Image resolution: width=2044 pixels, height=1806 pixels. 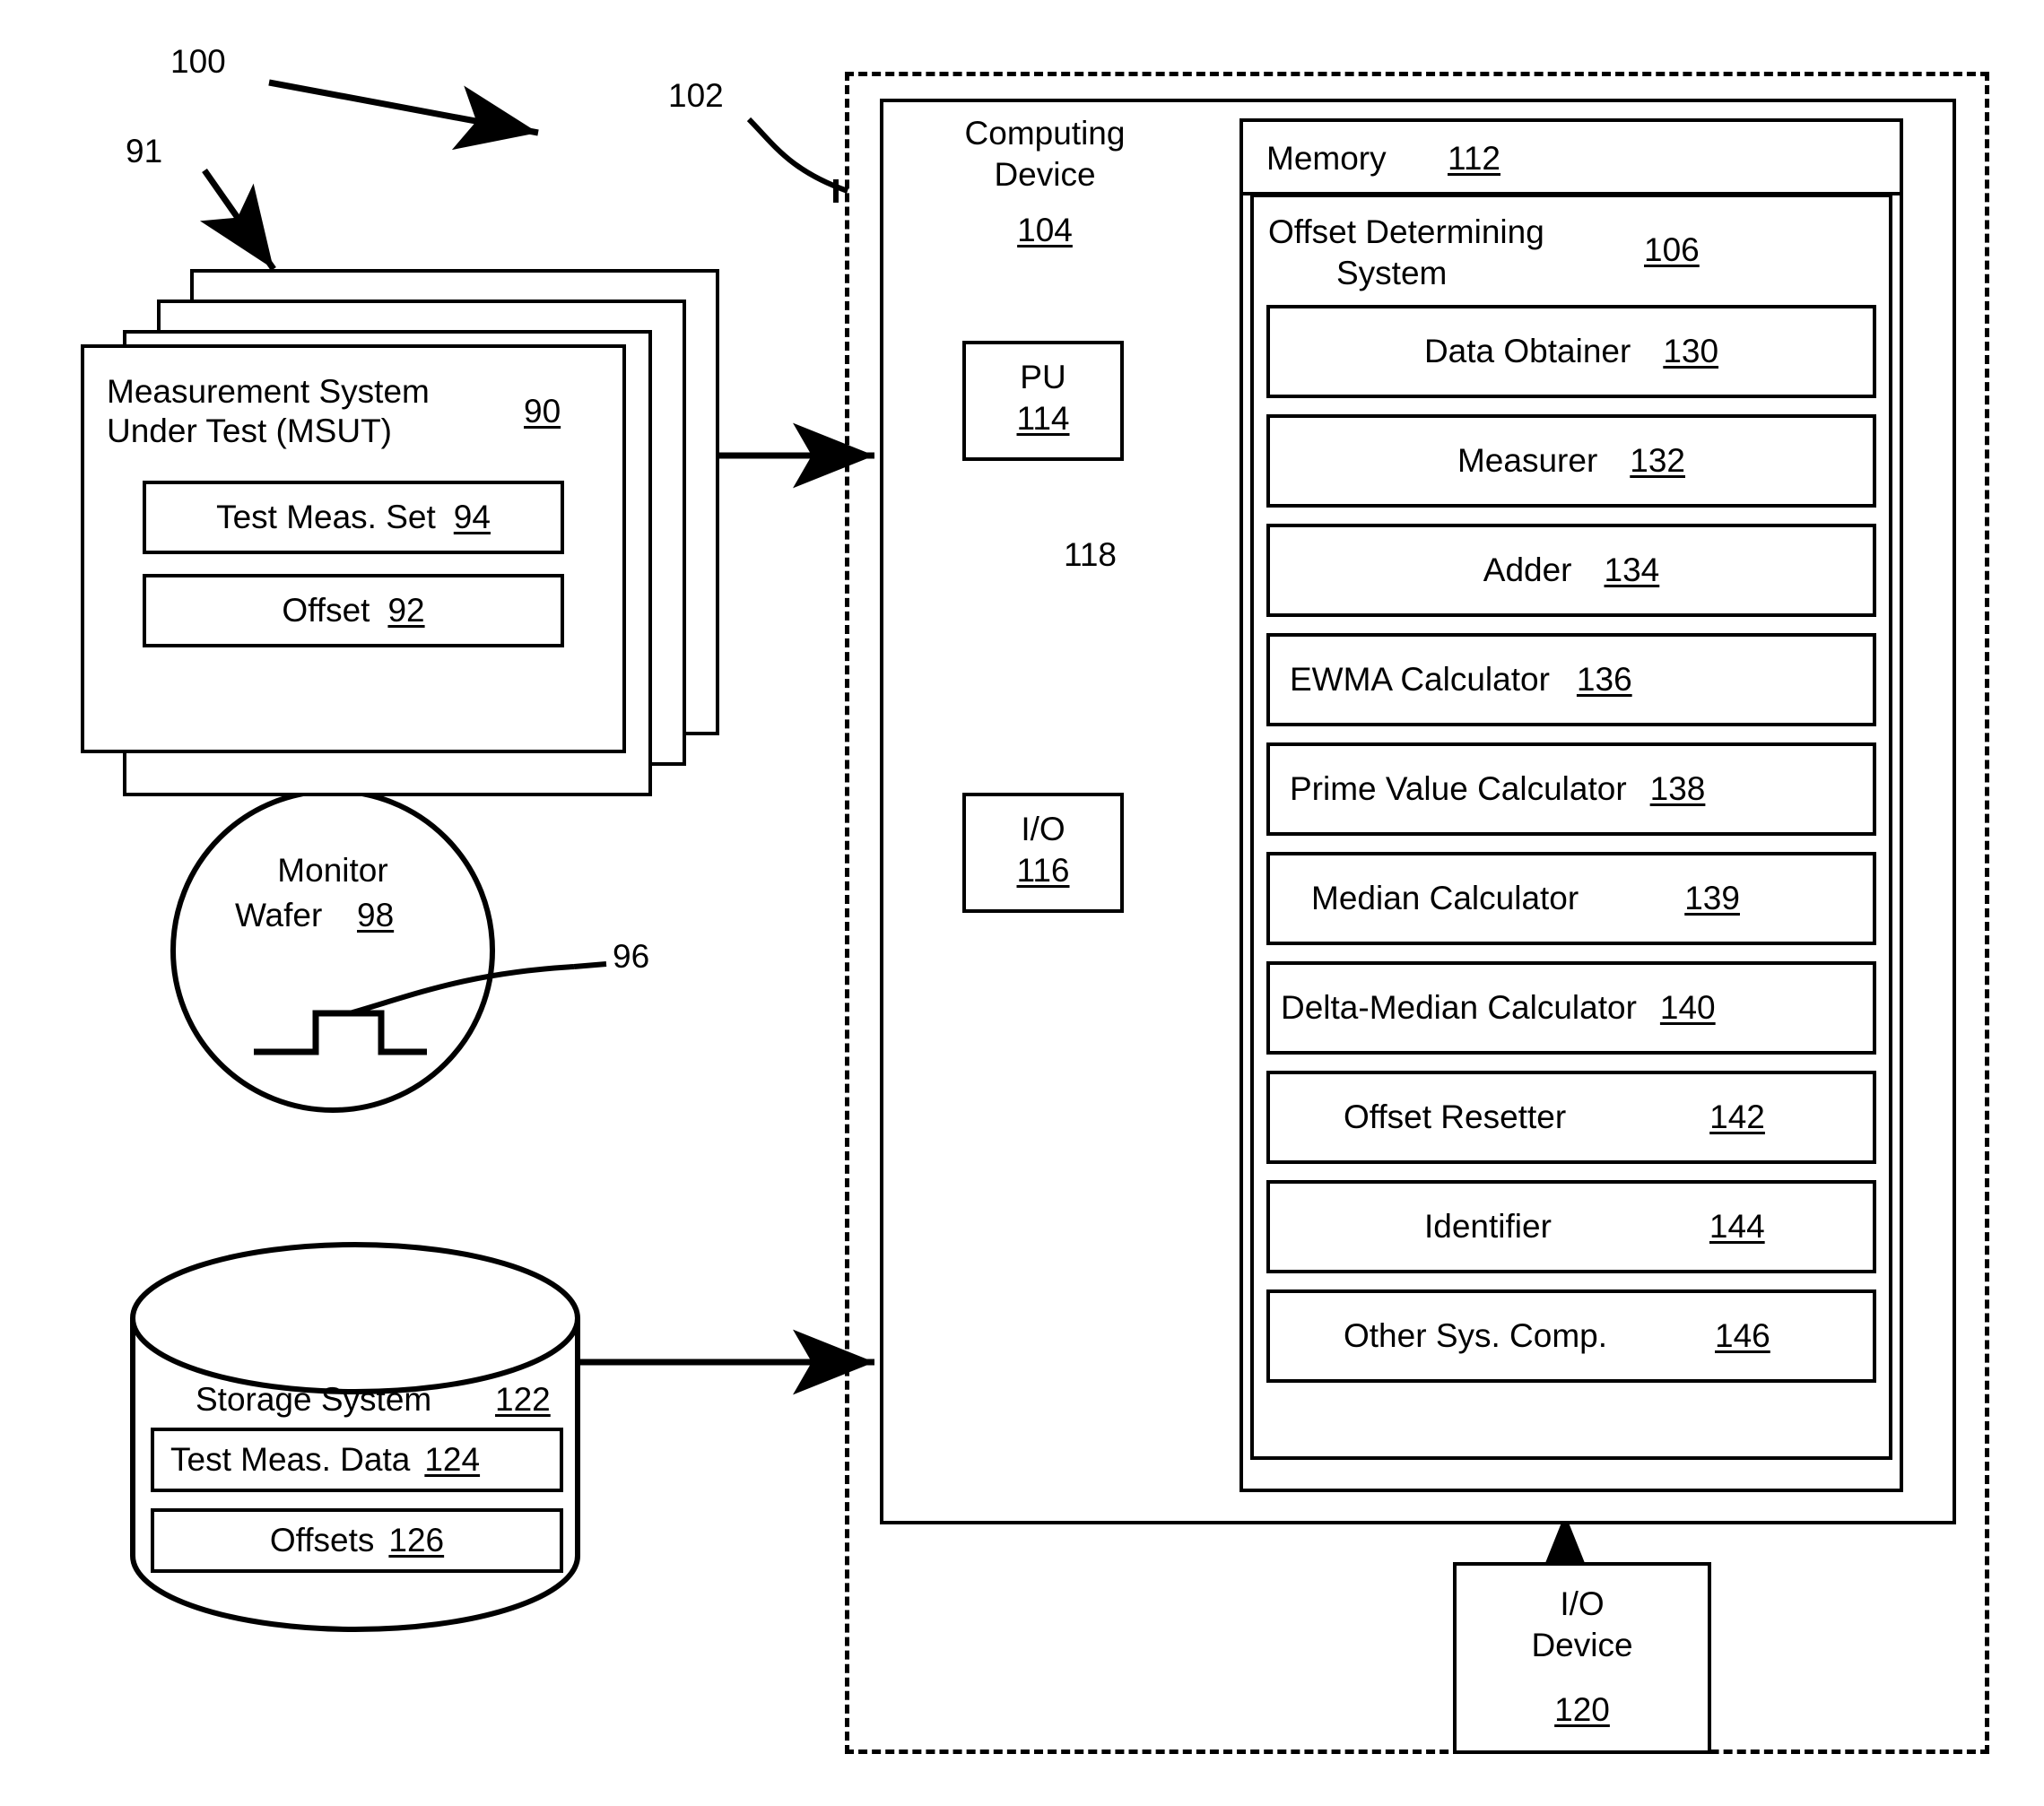 I want to click on msut-title-line-1: Measurement System, so click(x=269, y=391).